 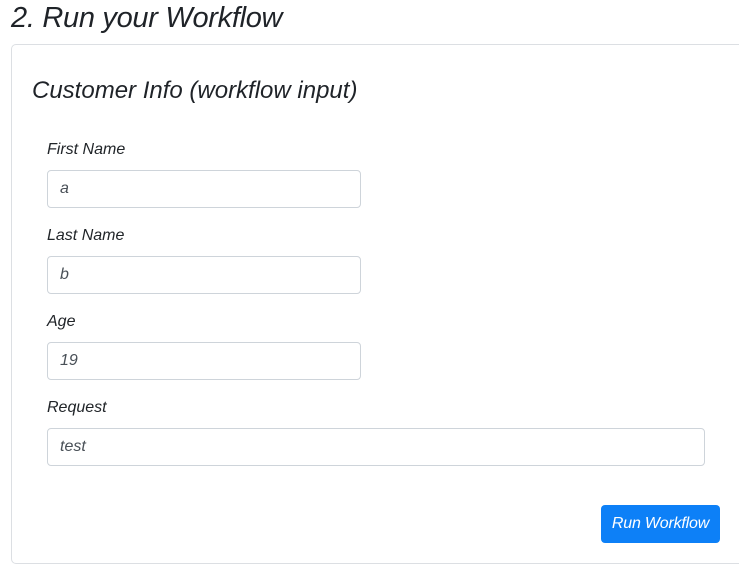 I want to click on form-title: Customer Info (workflow input), so click(x=195, y=90).